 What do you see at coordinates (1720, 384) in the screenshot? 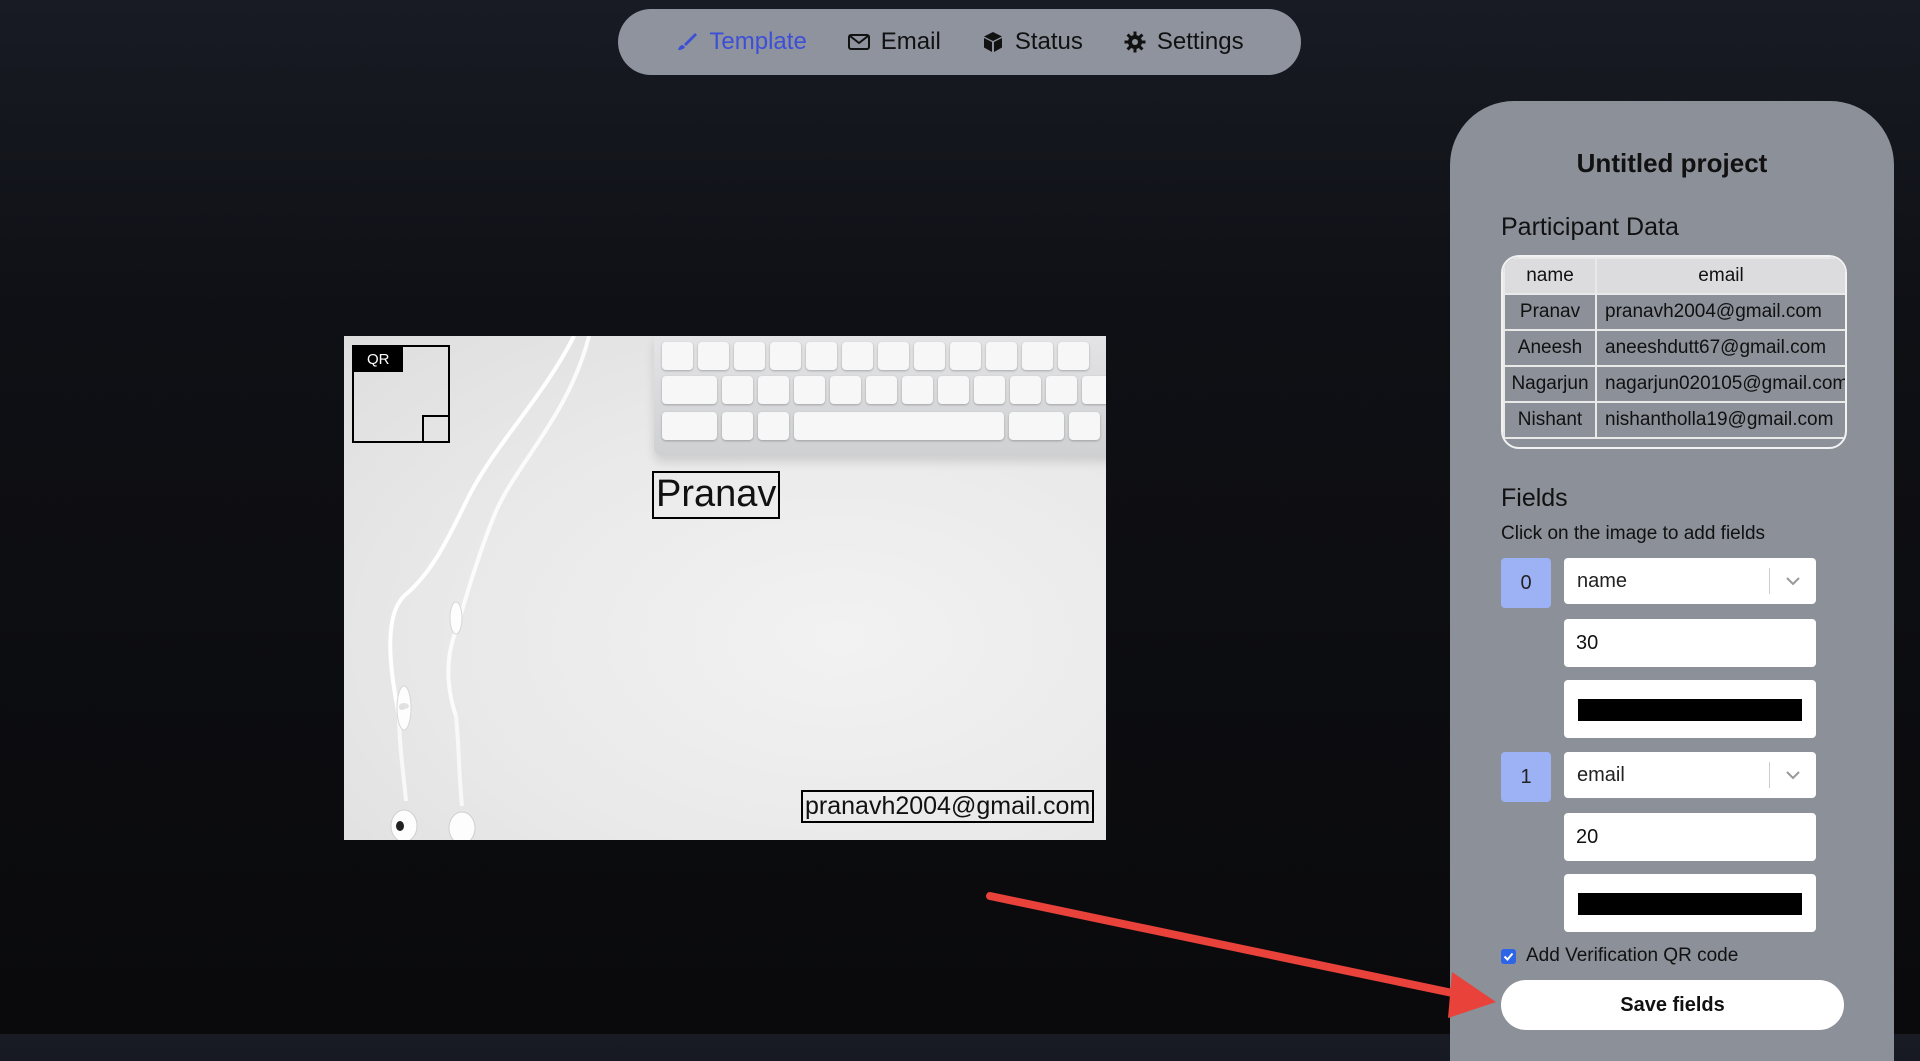
I see `table-cell: nagarjun020105@gmail.com` at bounding box center [1720, 384].